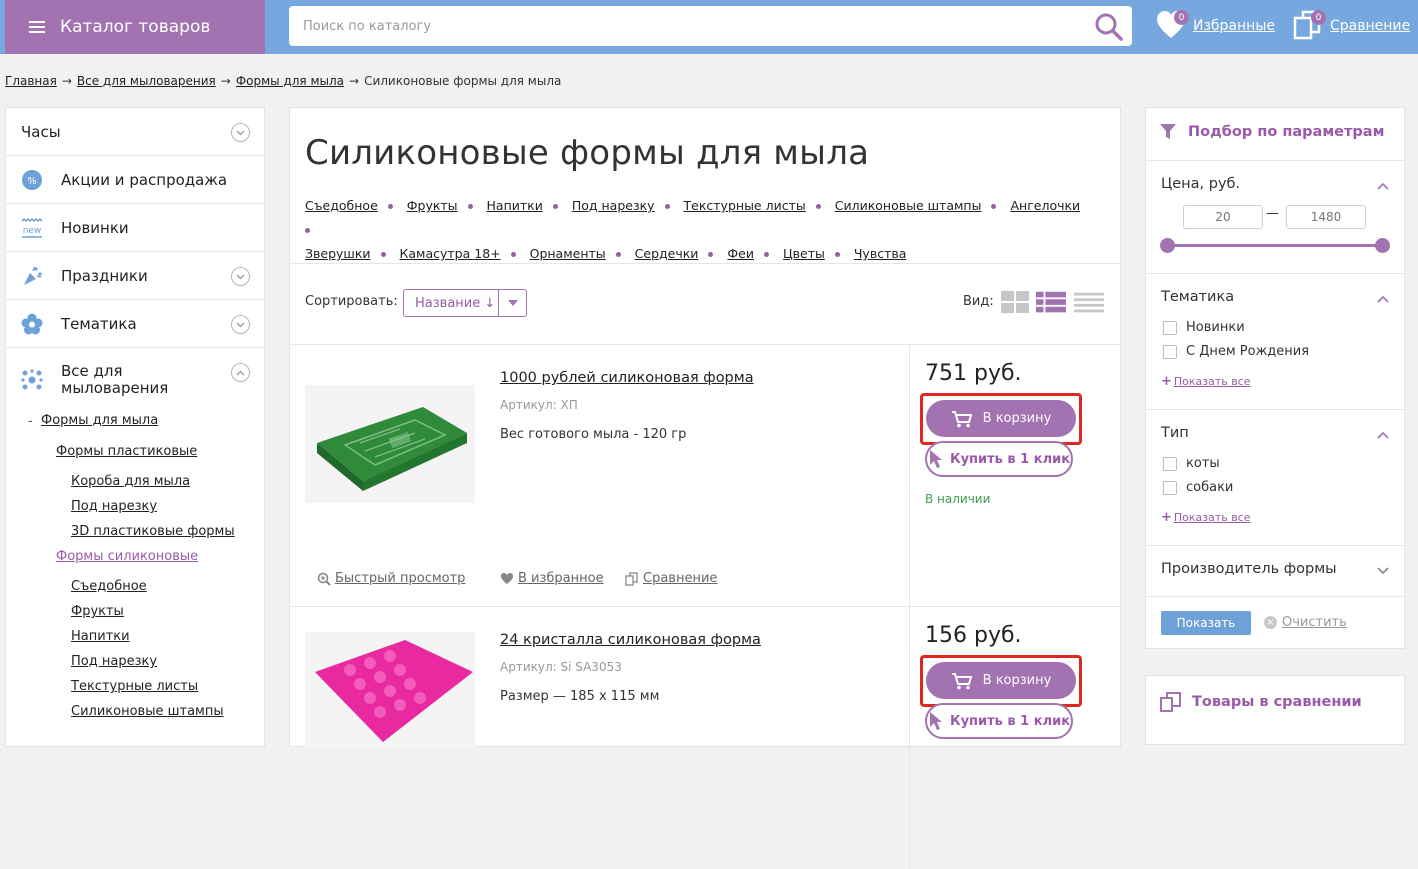 The height and width of the screenshot is (869, 1418). Describe the element at coordinates (99, 420) in the screenshot. I see `sidebar-sub-forms-soap: Формы для мыла` at that location.